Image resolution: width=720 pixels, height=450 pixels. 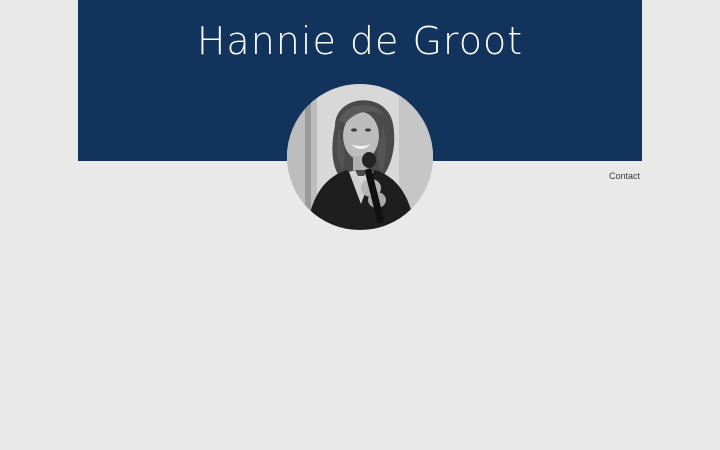 I want to click on portrait-image, so click(x=360, y=157).